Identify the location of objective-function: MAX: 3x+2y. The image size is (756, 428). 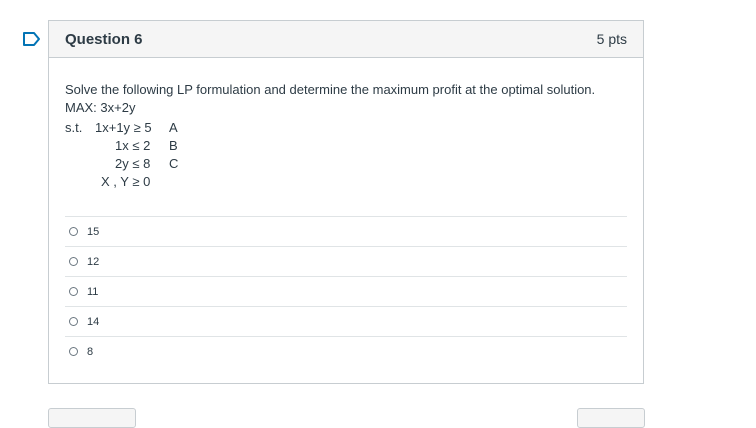
(100, 107).